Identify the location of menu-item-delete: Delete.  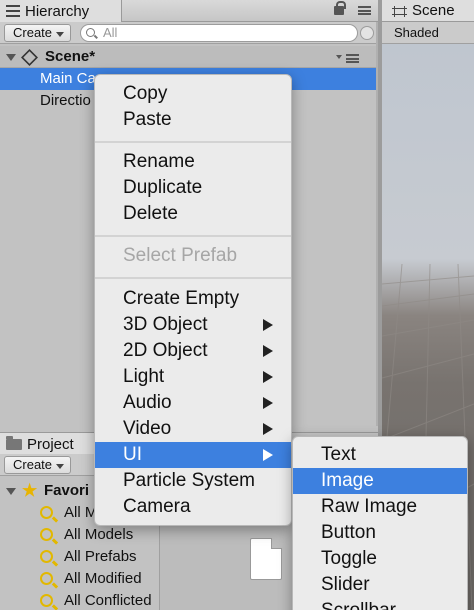
(193, 214).